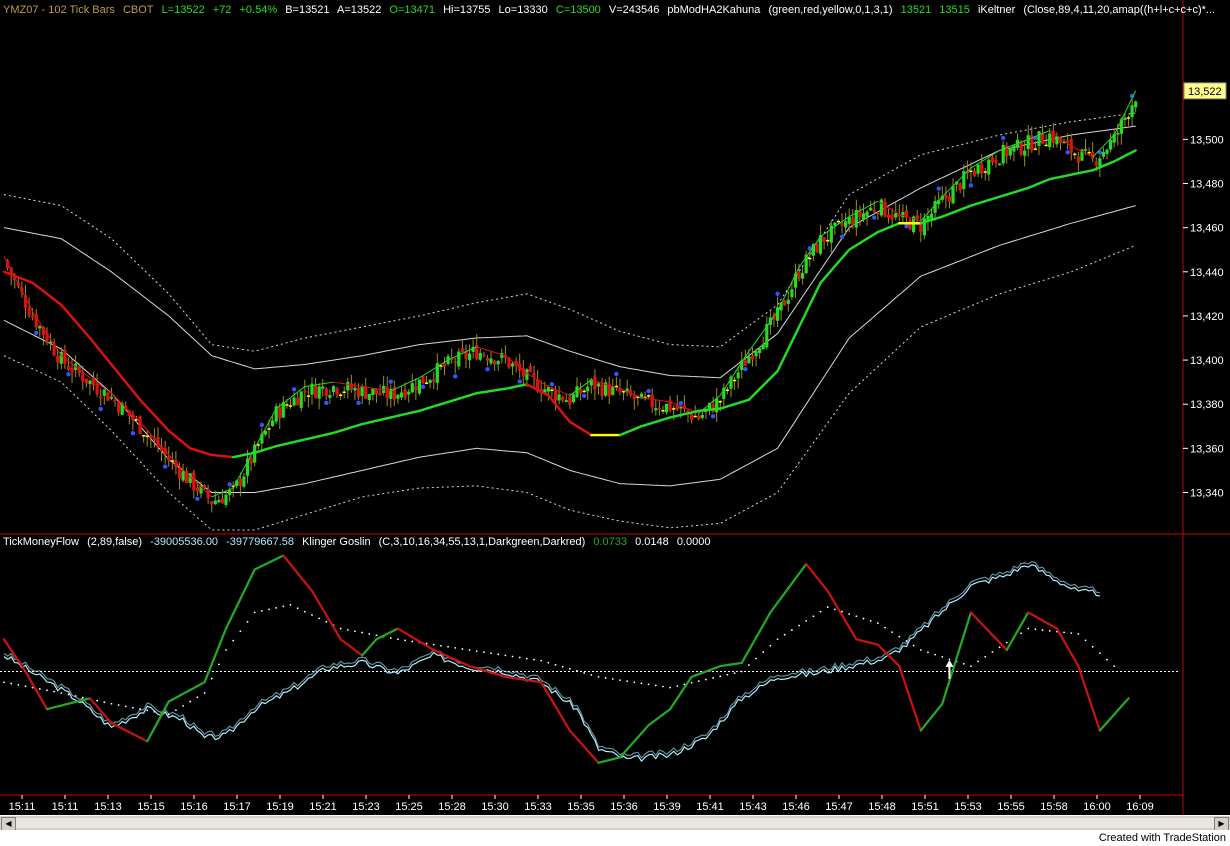 The width and height of the screenshot is (1230, 846). I want to click on x-tick-label: 15:39, so click(667, 807).